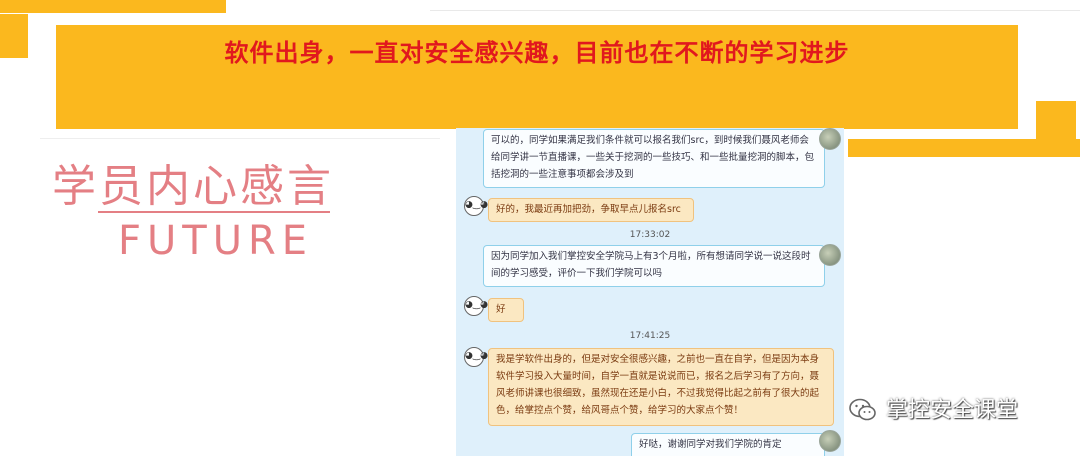 This screenshot has width=1080, height=456. I want to click on chat-message-staff: 好哒，谢谢同学对我们学院的肯定, so click(728, 444).